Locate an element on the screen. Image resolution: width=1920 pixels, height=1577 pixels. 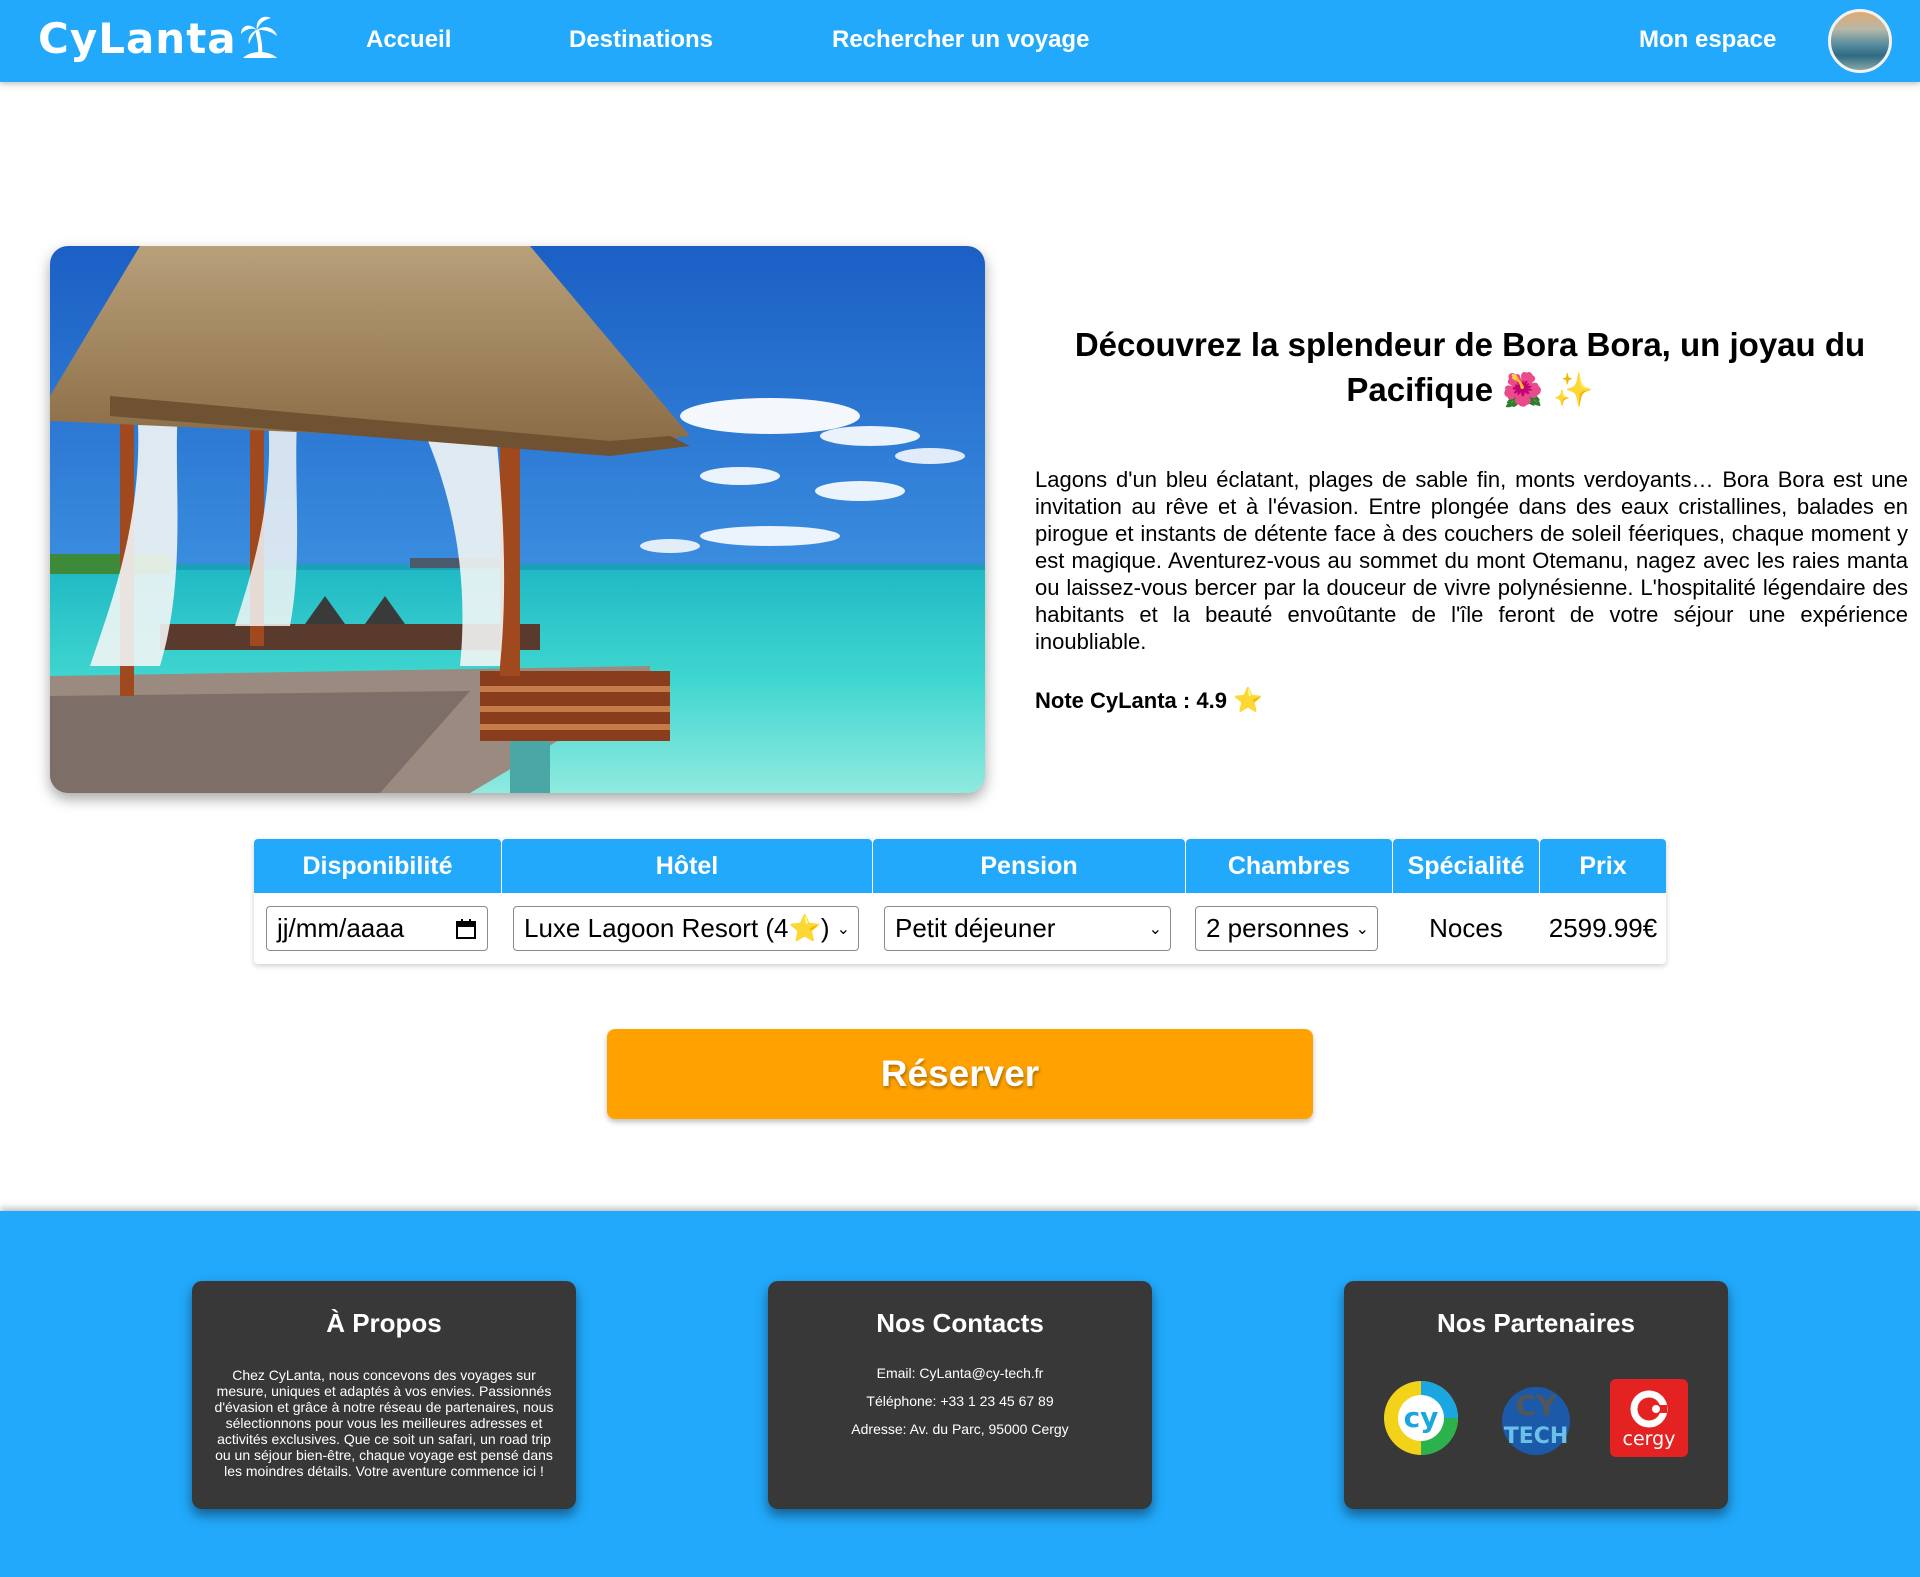
svg-text: cergy is located at coordinates (1649, 1439).